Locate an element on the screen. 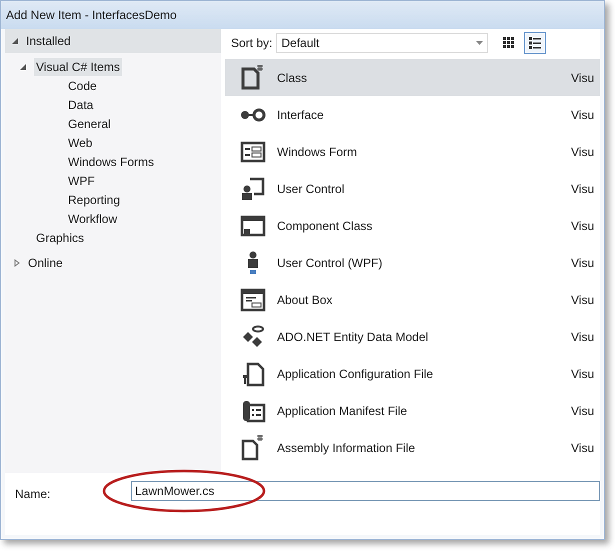 The height and width of the screenshot is (552, 615). name-field: LawnMower.cs is located at coordinates (365, 491).